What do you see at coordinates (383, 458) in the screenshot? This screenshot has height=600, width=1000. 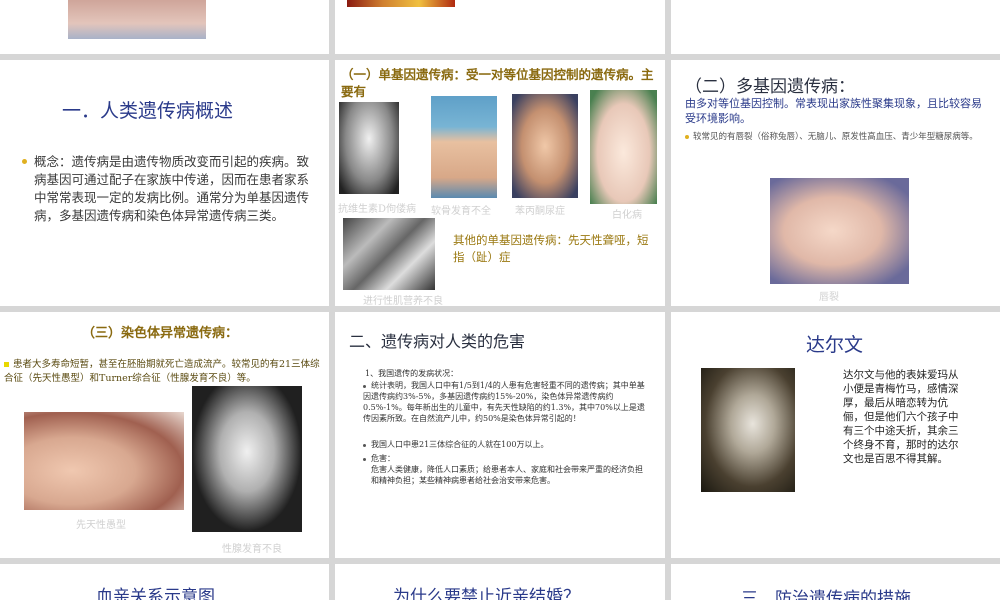 I see `bullet-text: 危害：` at bounding box center [383, 458].